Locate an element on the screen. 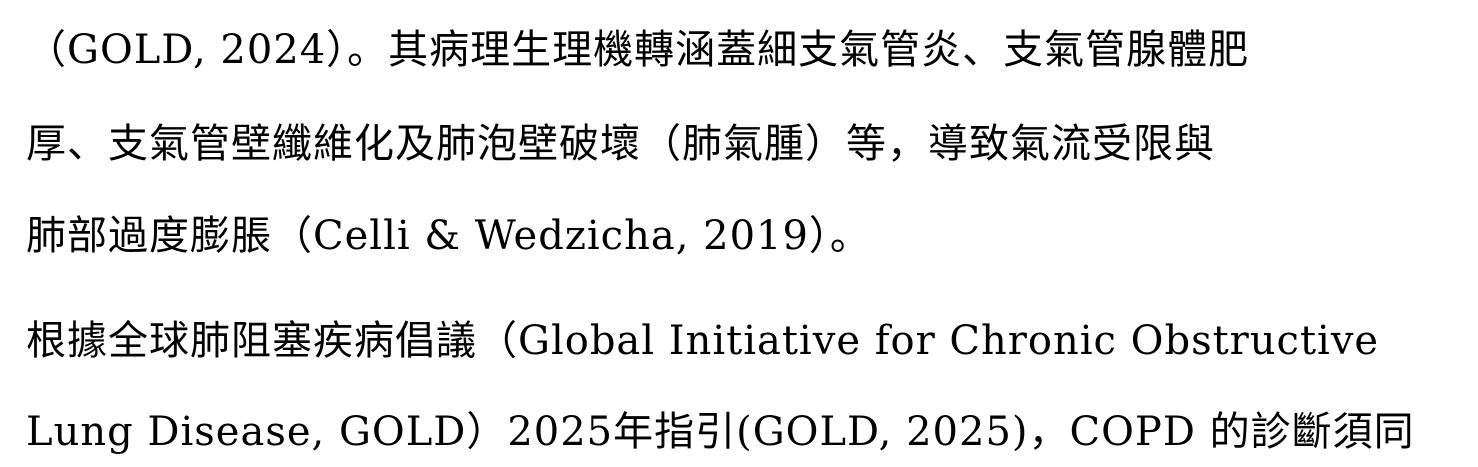 The height and width of the screenshot is (467, 1478). paragraph-1-line-3: 肺部過度膨脹（Celli & Wedzicha, 2019）。 is located at coordinates (448, 236).